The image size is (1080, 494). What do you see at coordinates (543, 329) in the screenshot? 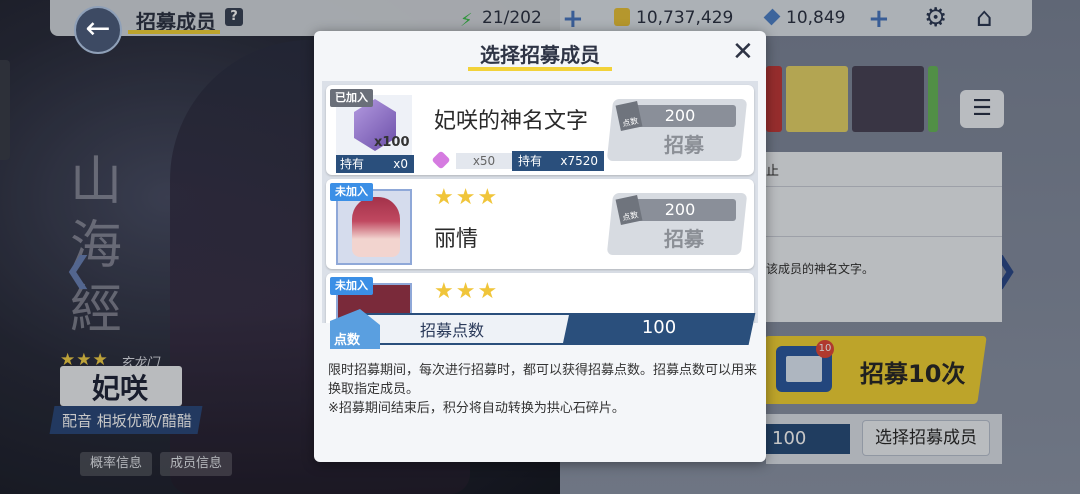
I see `recruit-points-row: 点数 招募点数 100` at bounding box center [543, 329].